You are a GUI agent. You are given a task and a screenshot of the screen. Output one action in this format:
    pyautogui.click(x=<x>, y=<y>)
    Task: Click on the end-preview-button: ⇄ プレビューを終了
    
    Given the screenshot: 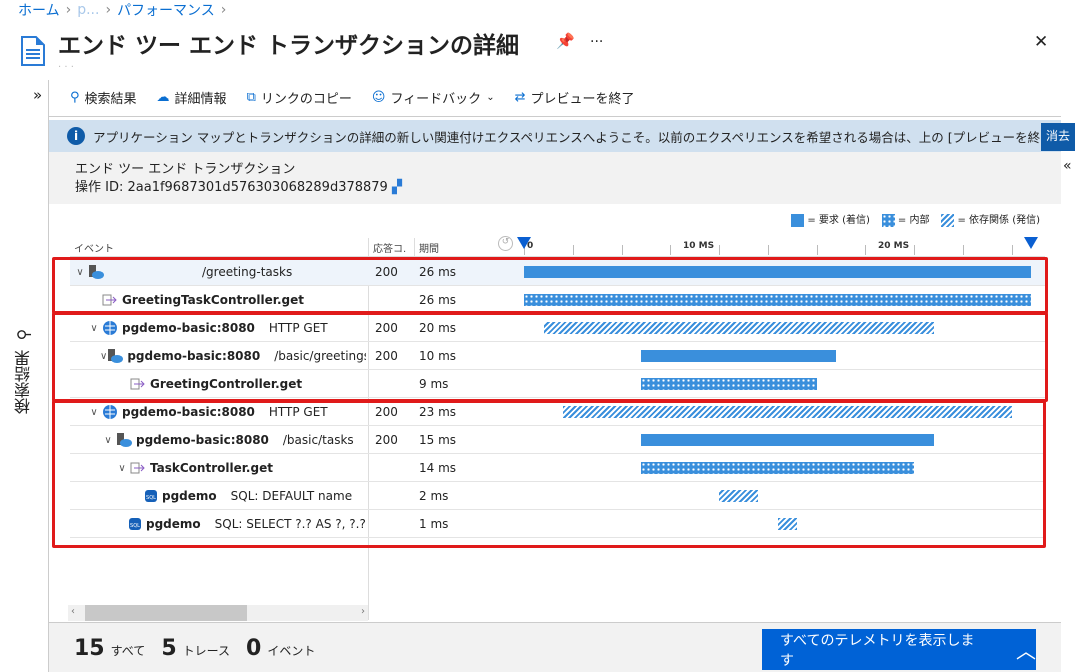 What is the action you would take?
    pyautogui.click(x=575, y=97)
    